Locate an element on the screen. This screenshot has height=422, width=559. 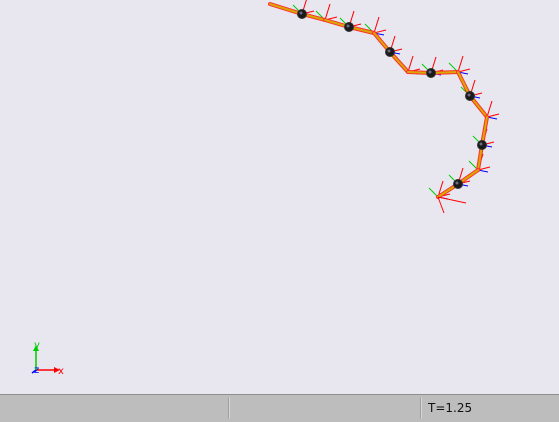
y-axis-label: y is located at coordinates (37, 345).